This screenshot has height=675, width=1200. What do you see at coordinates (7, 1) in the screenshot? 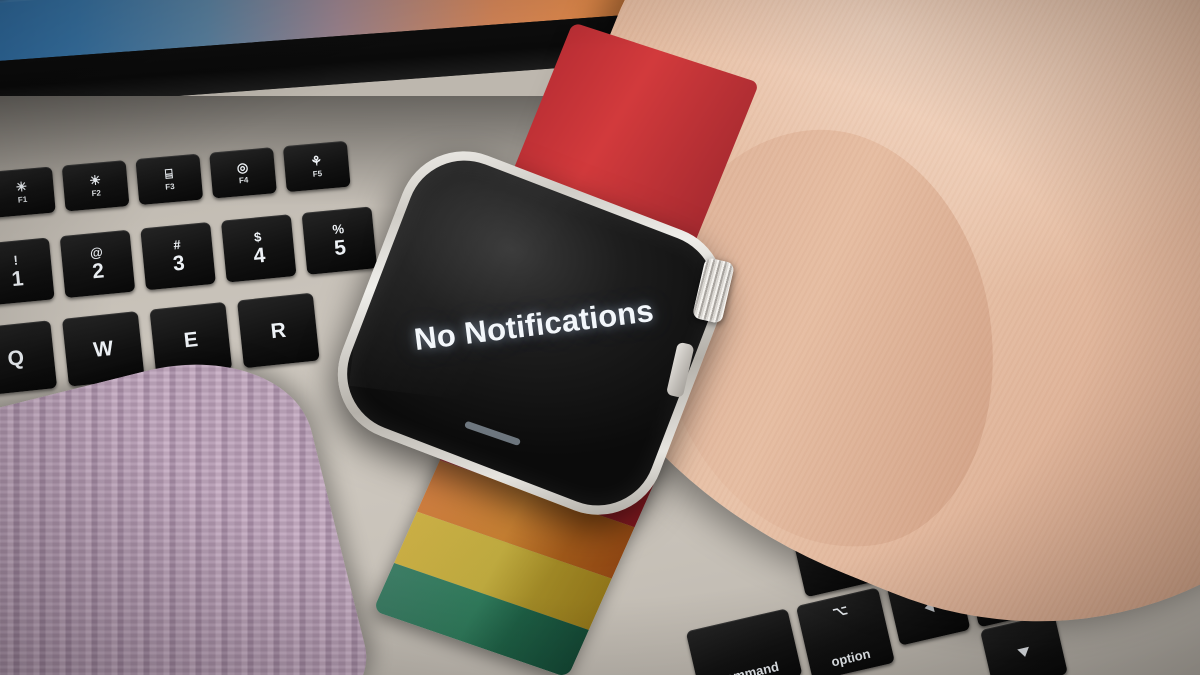
I see `finder-icon` at bounding box center [7, 1].